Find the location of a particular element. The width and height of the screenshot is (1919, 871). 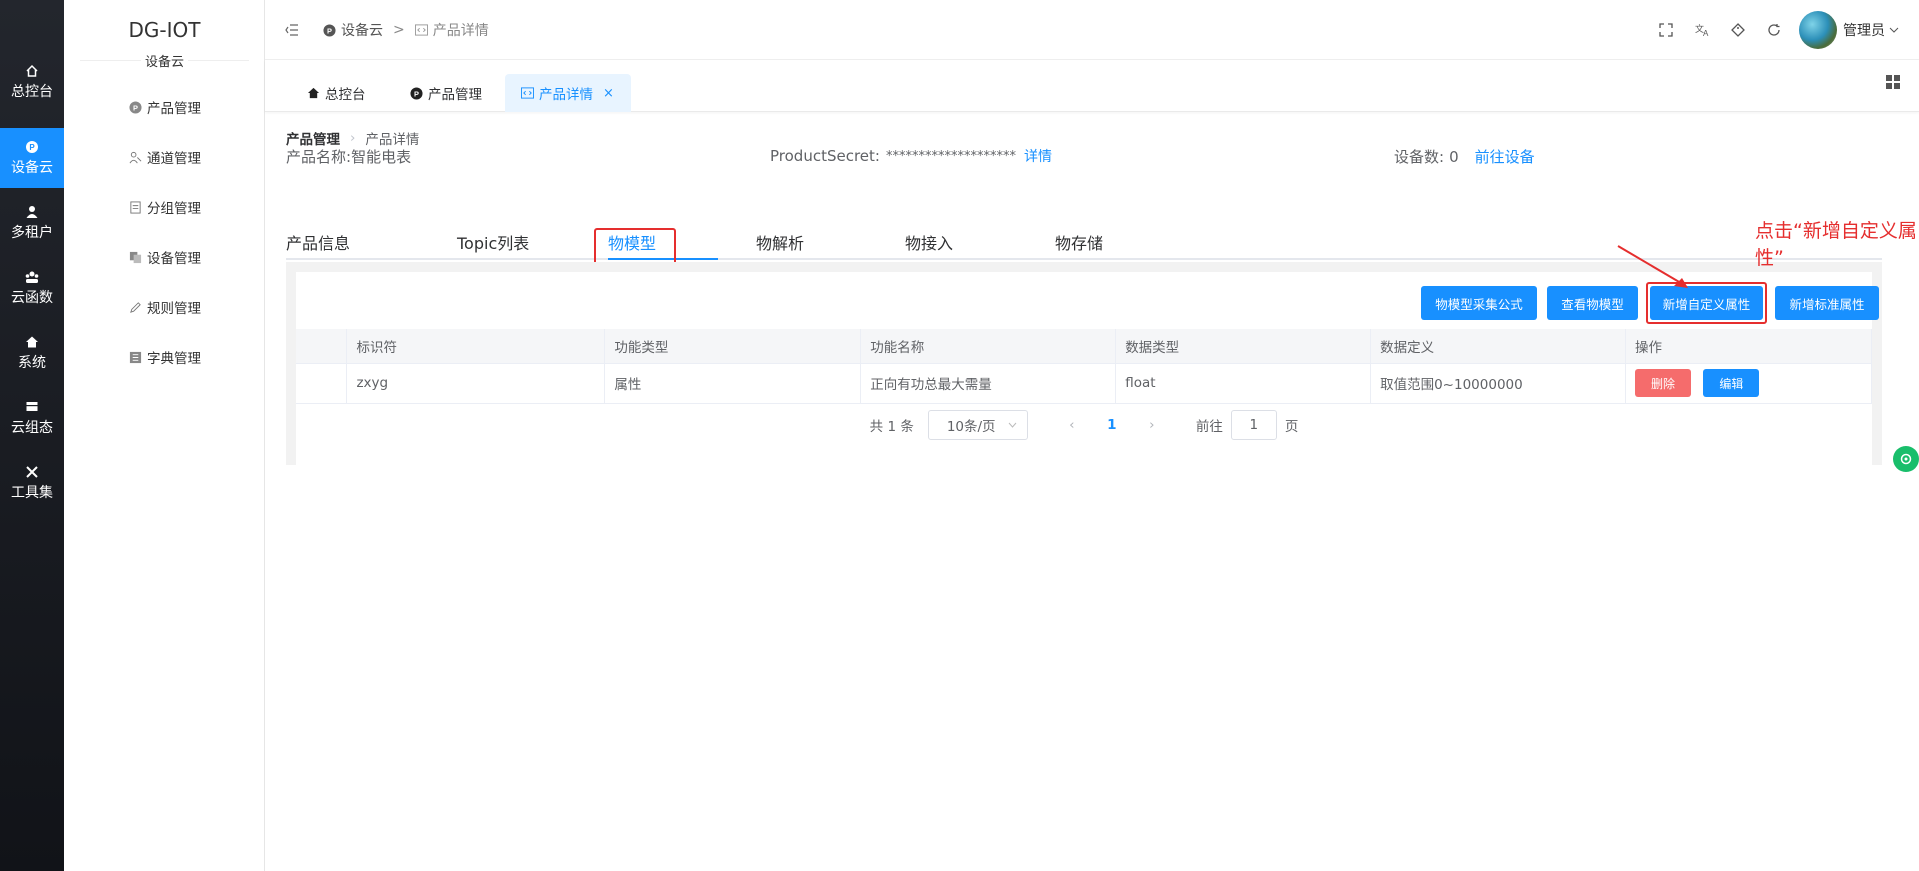

pagination-total: 共 1 条 is located at coordinates (891, 427).